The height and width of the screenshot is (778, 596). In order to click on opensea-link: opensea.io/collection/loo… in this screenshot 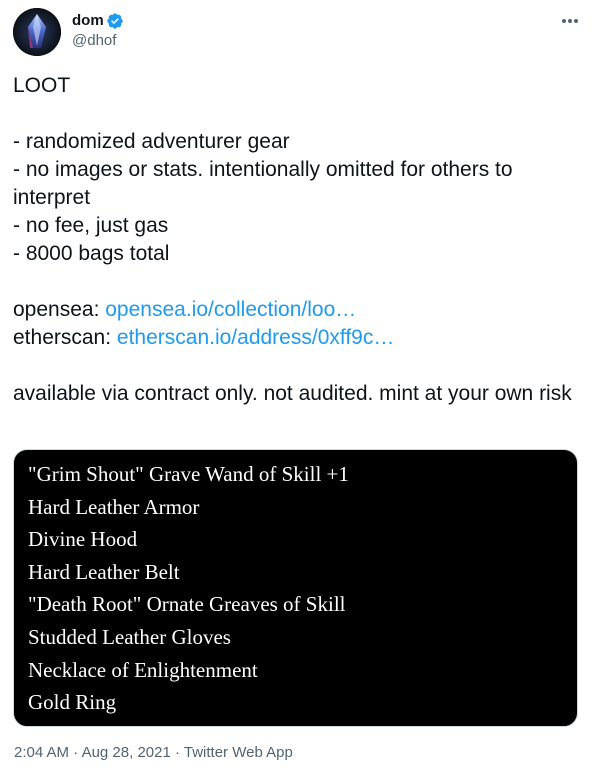, I will do `click(230, 309)`.